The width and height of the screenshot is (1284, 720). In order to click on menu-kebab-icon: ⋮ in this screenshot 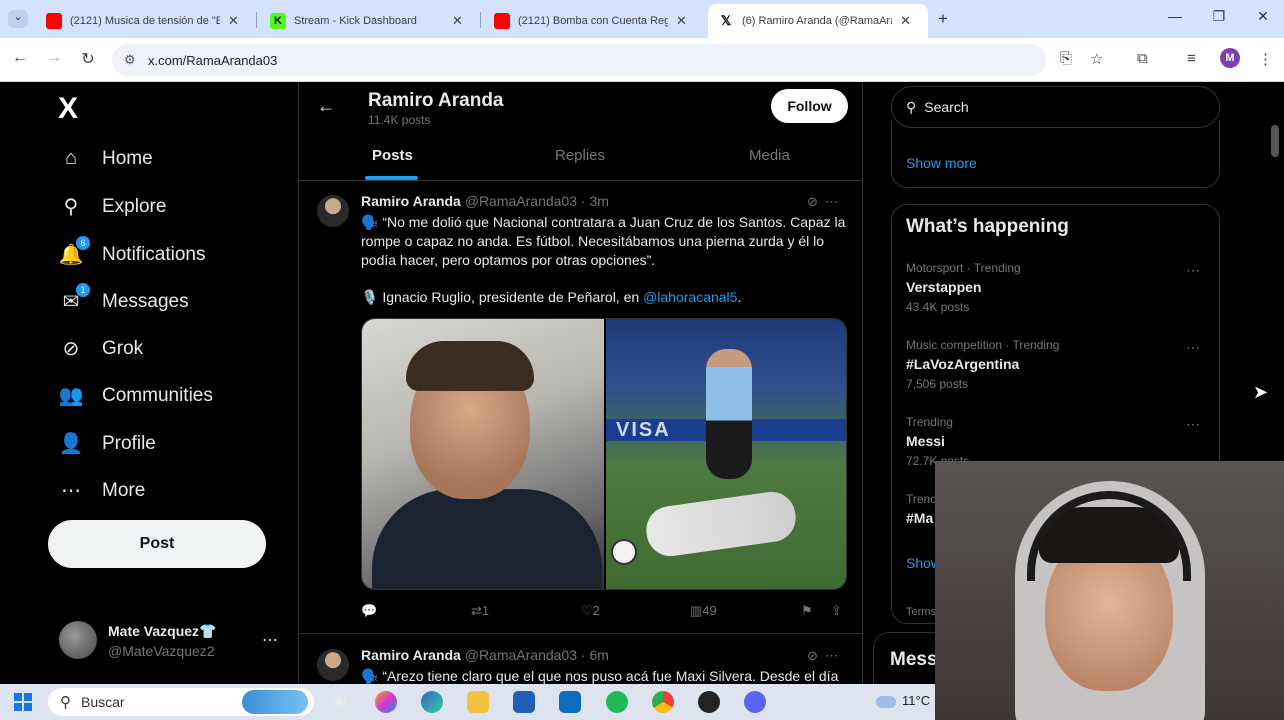, I will do `click(1265, 59)`.